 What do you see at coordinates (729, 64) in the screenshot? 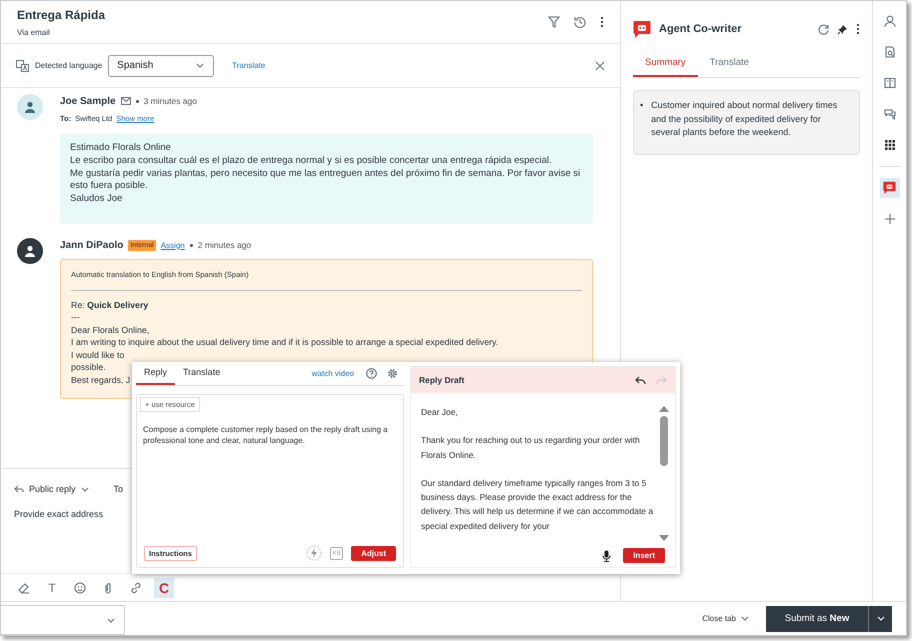
I see `panel-tab: Translate` at bounding box center [729, 64].